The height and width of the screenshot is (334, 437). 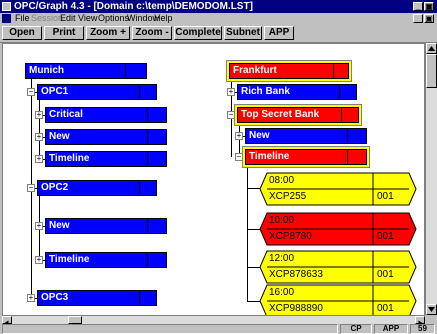 What do you see at coordinates (163, 18) in the screenshot?
I see `menu-help: Help` at bounding box center [163, 18].